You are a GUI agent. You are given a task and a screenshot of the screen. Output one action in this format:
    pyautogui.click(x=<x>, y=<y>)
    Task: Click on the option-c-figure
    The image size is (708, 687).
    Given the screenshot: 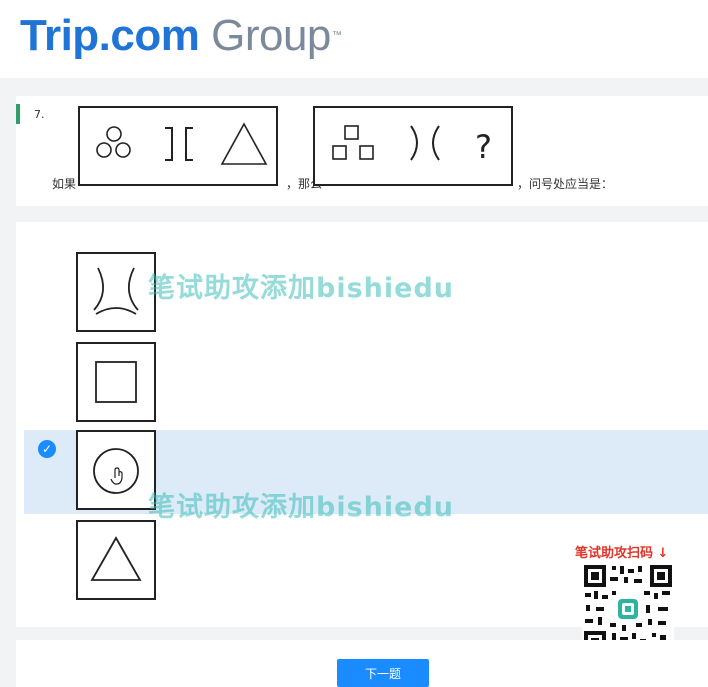 What is the action you would take?
    pyautogui.click(x=116, y=470)
    